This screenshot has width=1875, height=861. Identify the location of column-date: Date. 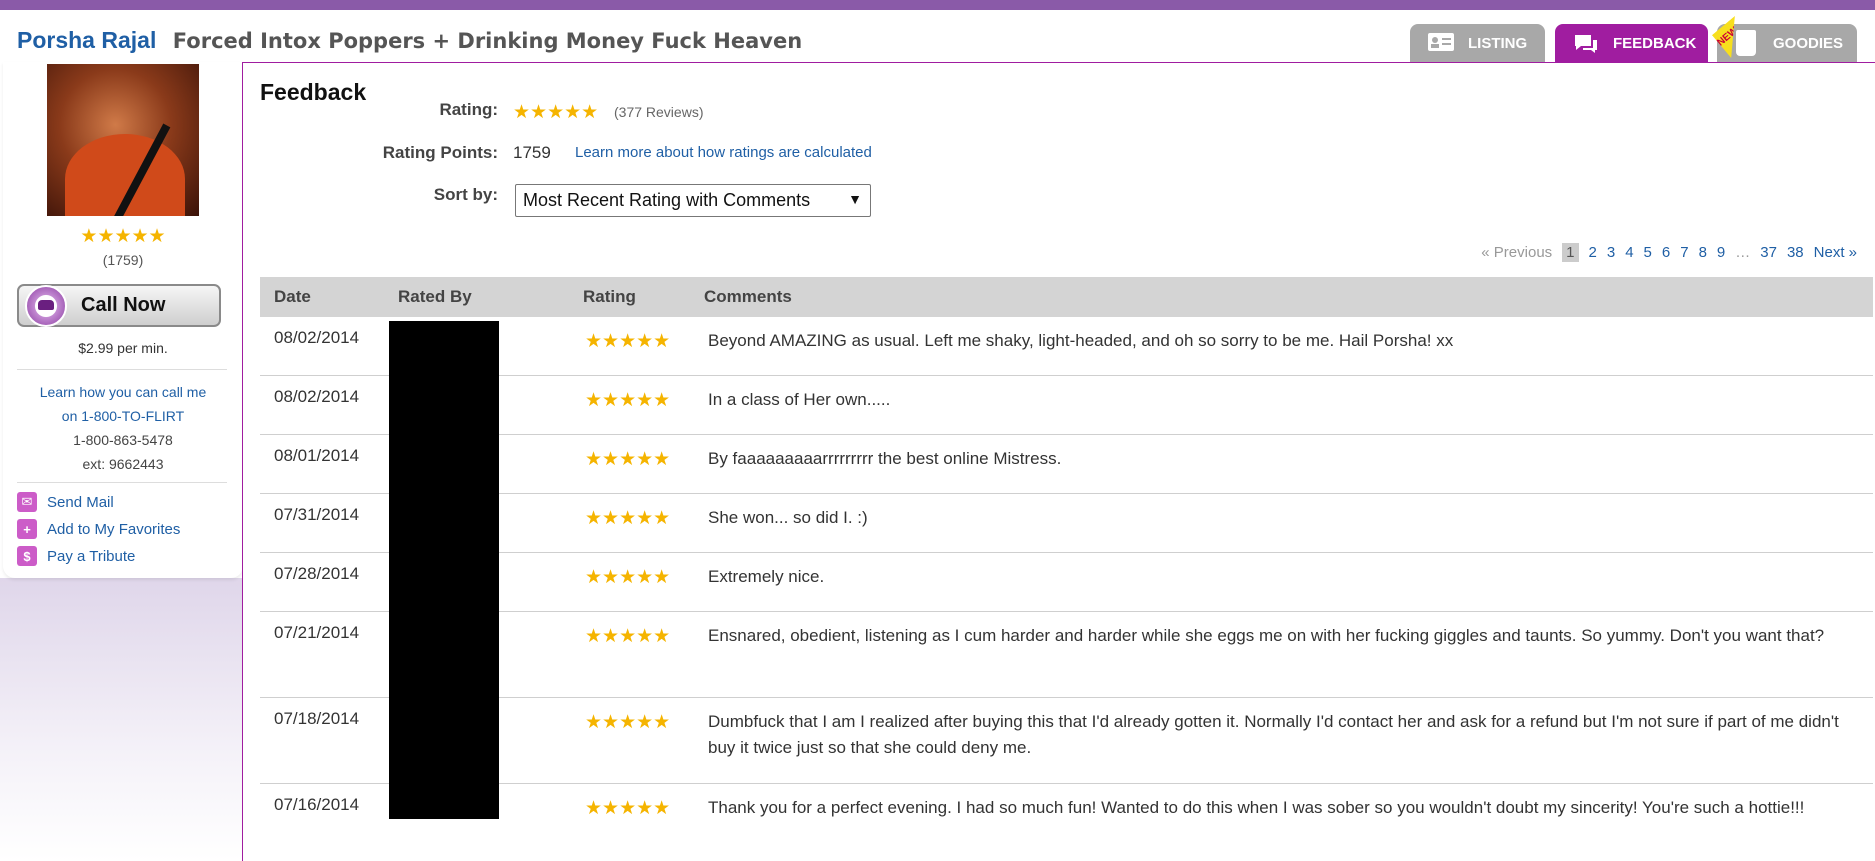
(292, 296).